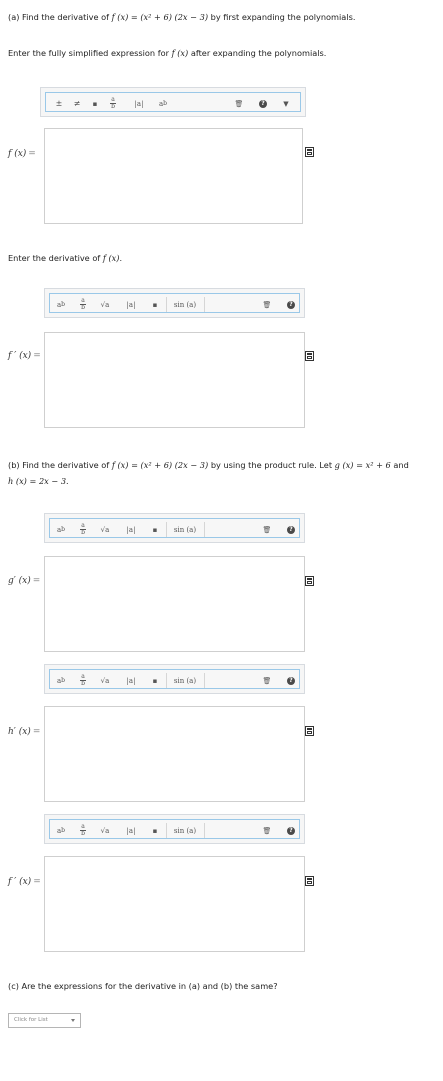 The width and height of the screenshot is (443, 1081). Describe the element at coordinates (17, 154) in the screenshot. I see `f-label-text: f (x)` at that location.